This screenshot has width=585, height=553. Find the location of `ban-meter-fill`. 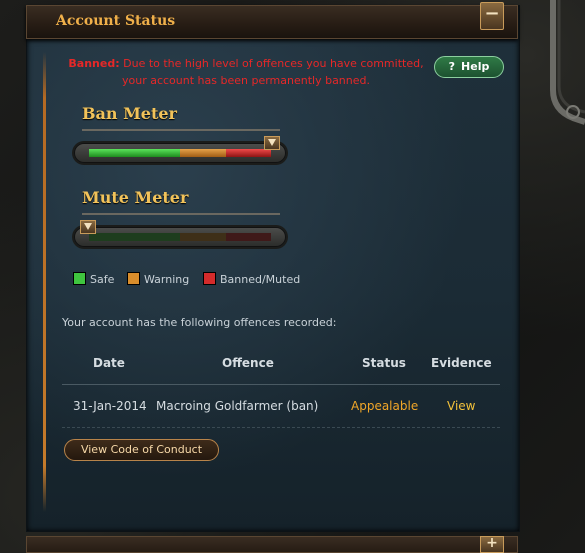

ban-meter-fill is located at coordinates (180, 153).